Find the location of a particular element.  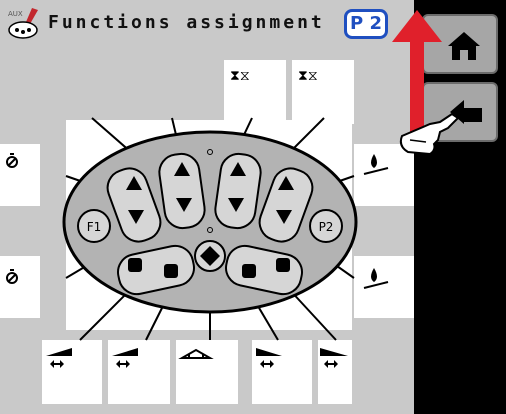

home-button is located at coordinates (460, 44).